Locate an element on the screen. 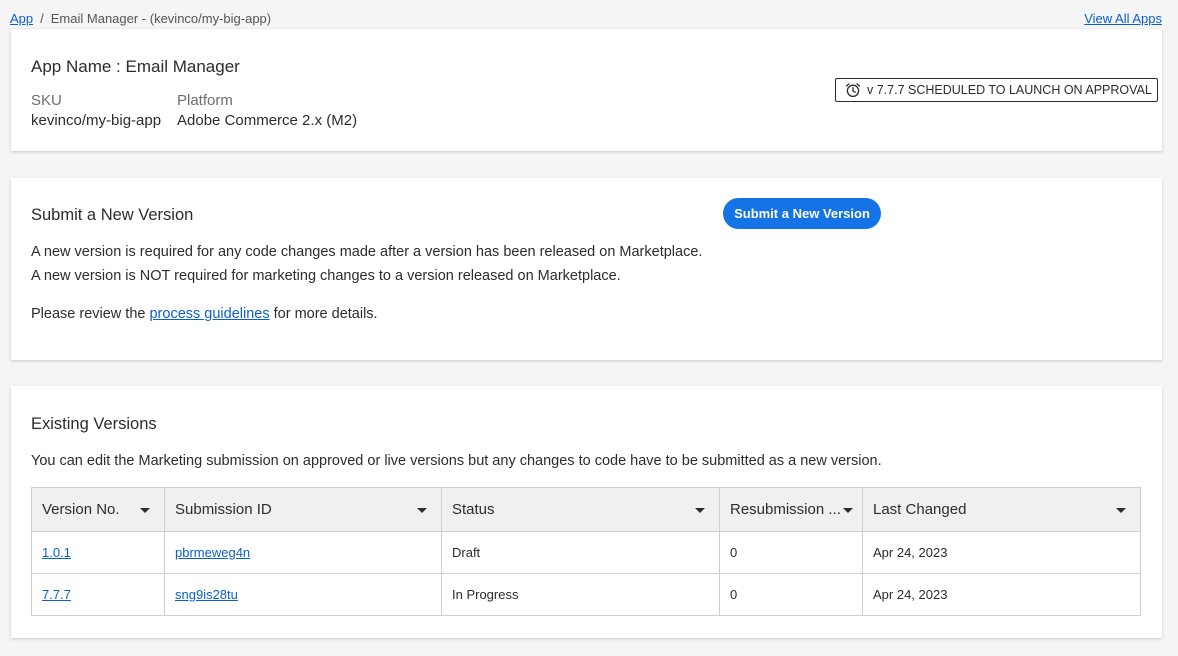 The image size is (1178, 656). view-all-apps-link: View All Apps is located at coordinates (1123, 18).